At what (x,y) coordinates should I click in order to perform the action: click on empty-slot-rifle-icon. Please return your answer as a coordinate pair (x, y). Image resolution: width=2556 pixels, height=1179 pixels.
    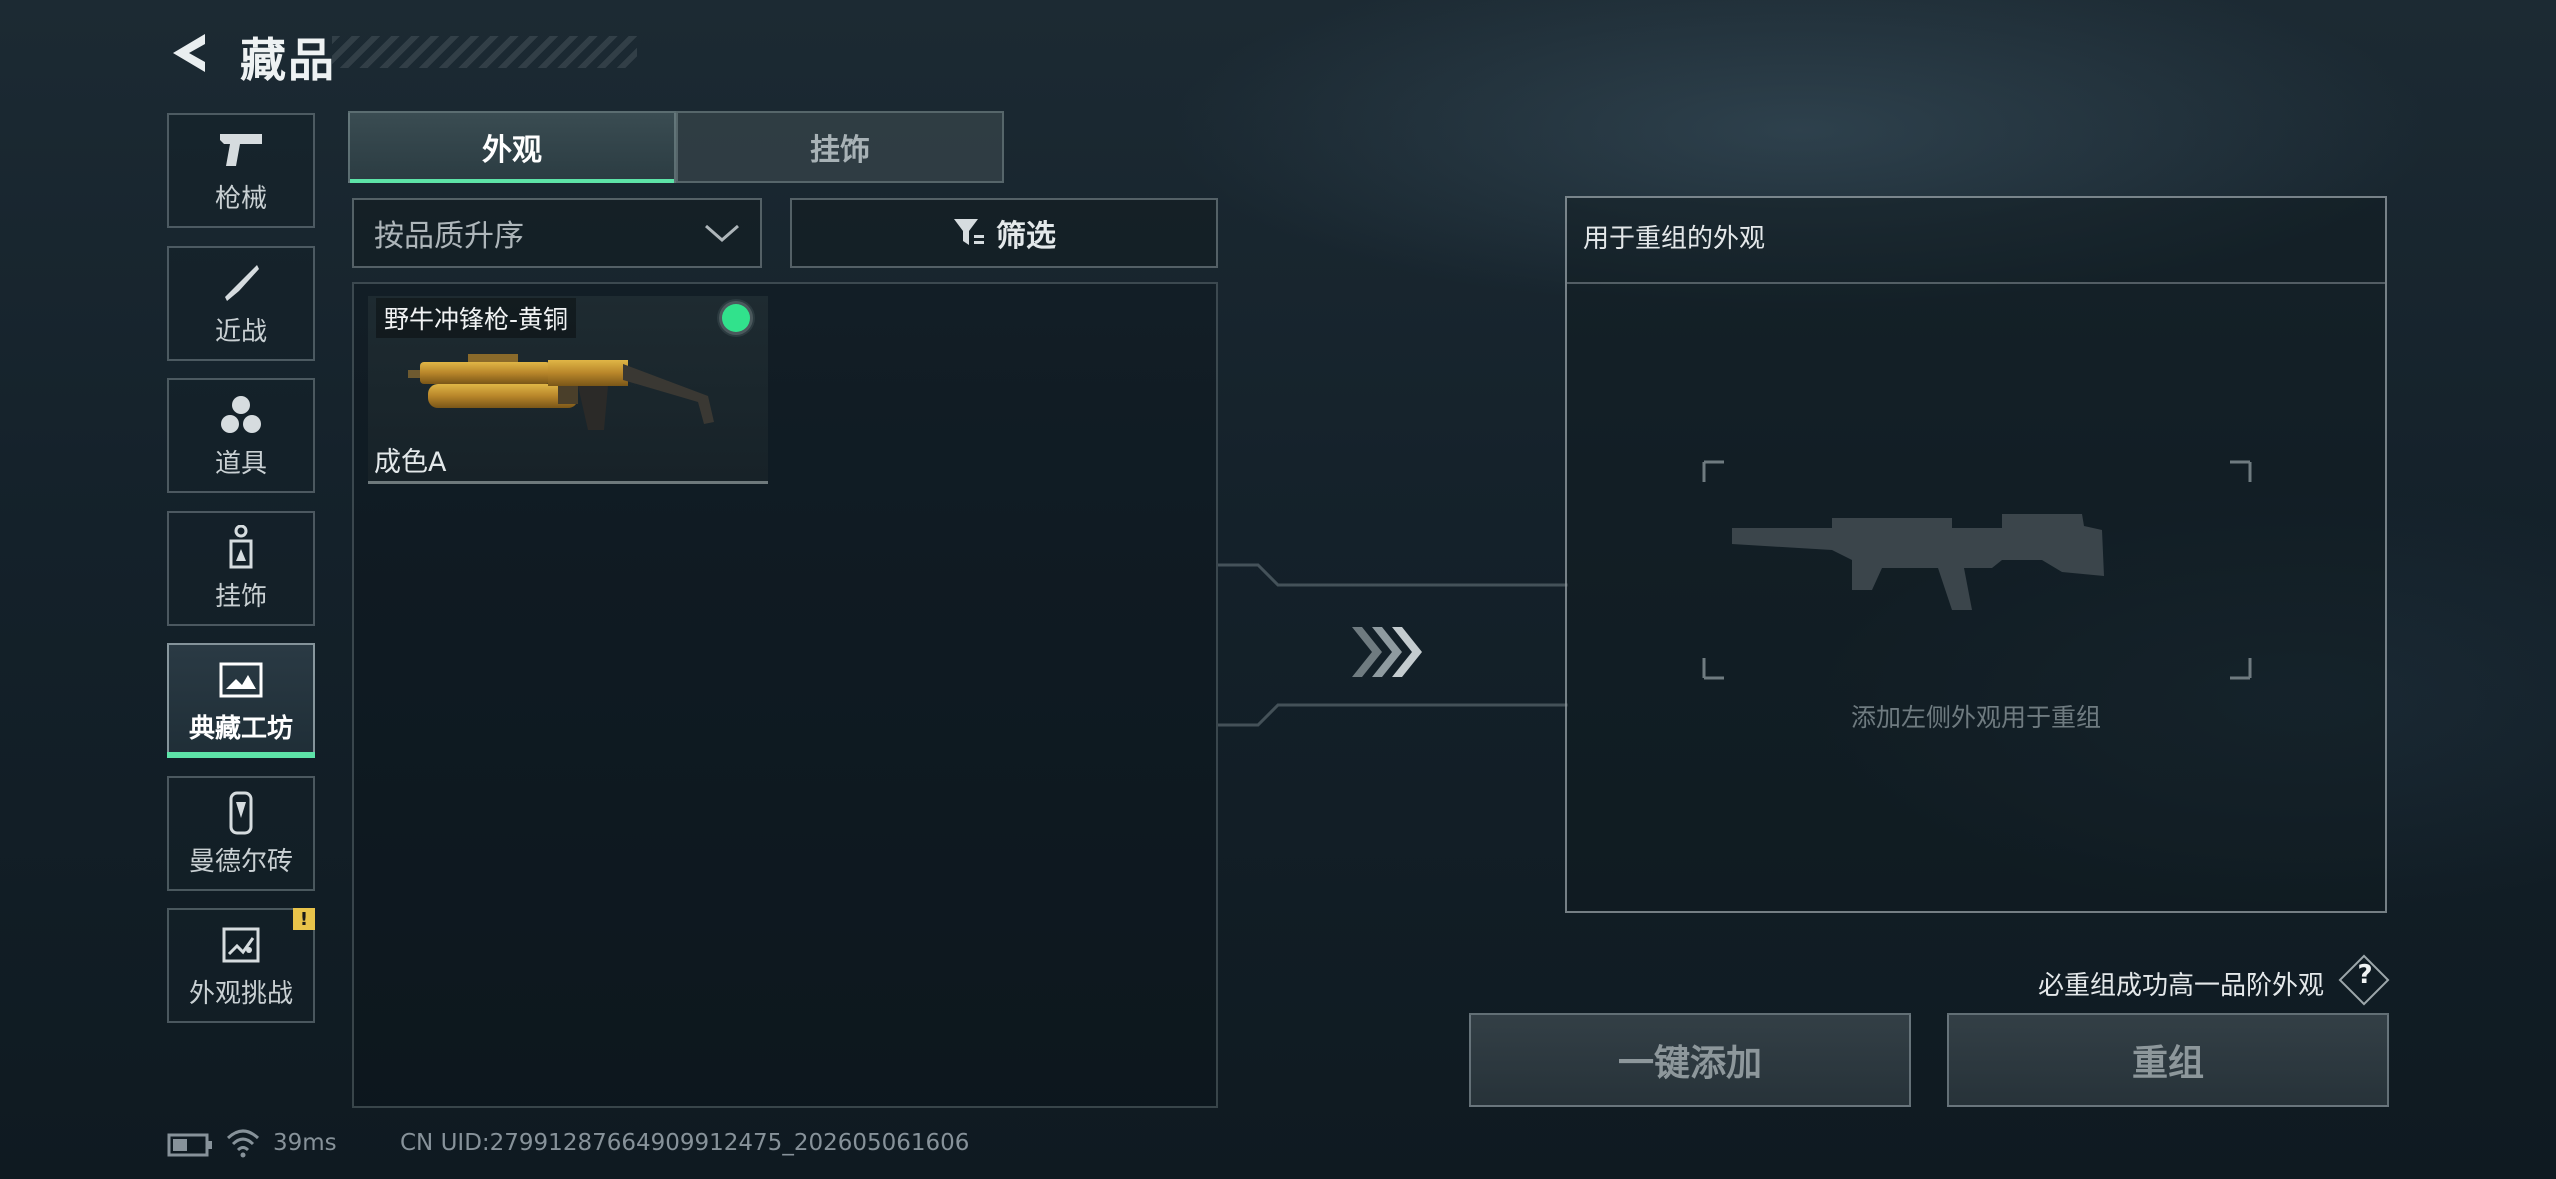
    Looking at the image, I should click on (1977, 570).